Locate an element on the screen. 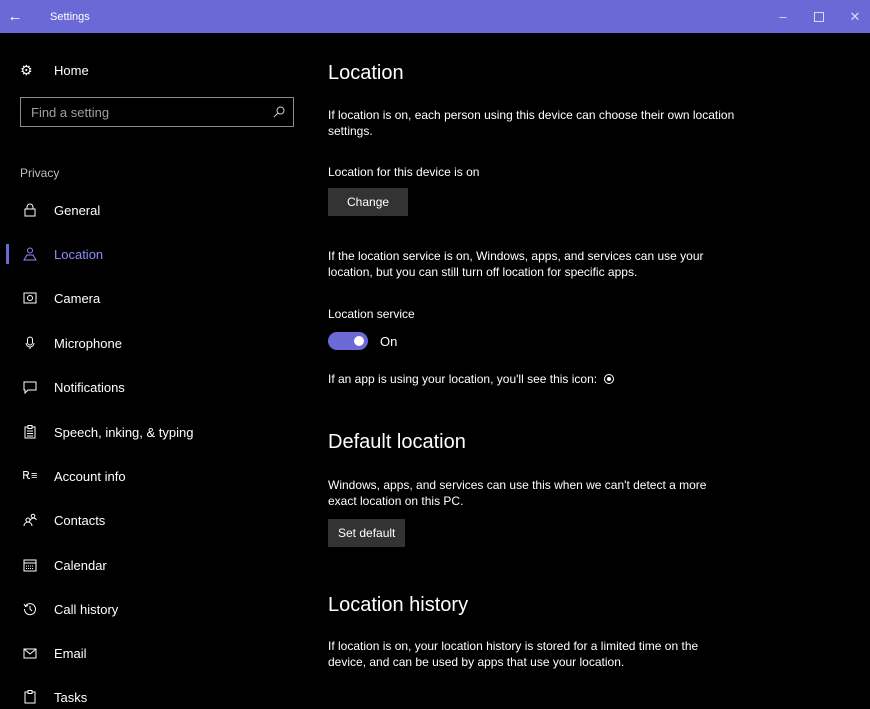 The image size is (870, 709). toggle-knob is located at coordinates (359, 341).